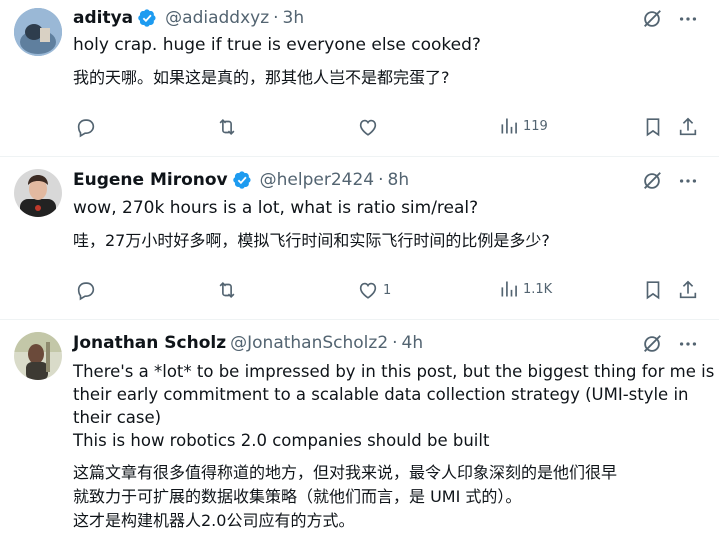 This screenshot has width=719, height=546. Describe the element at coordinates (317, 180) in the screenshot. I see `author-handle: @helper2424` at that location.